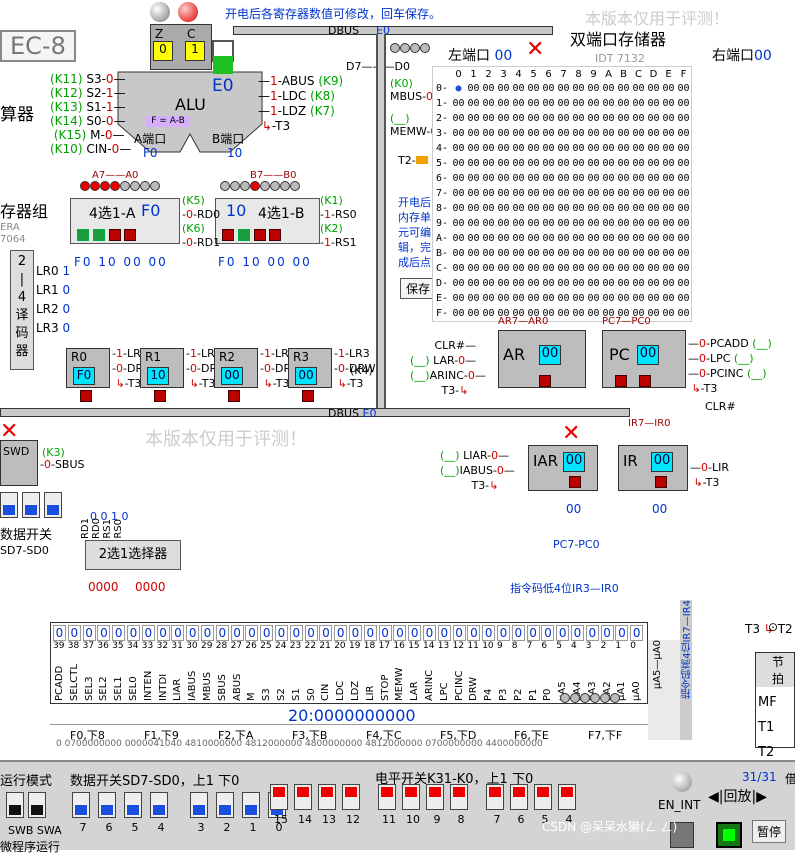 Image resolution: width=795 pixels, height=855 pixels. What do you see at coordinates (769, 831) in the screenshot?
I see `pause-button: 暂停` at bounding box center [769, 831].